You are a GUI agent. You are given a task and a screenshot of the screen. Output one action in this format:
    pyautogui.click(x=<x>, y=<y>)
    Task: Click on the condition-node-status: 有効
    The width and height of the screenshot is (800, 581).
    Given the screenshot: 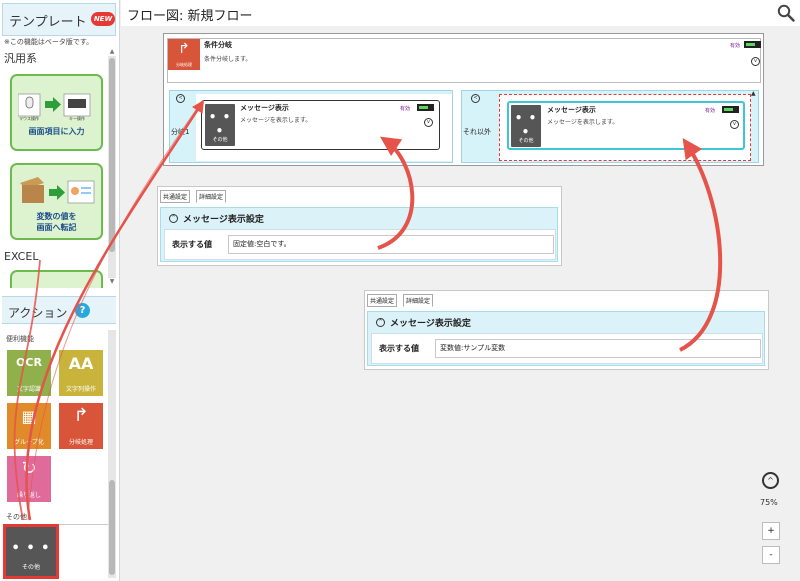 What is the action you would take?
    pyautogui.click(x=735, y=46)
    